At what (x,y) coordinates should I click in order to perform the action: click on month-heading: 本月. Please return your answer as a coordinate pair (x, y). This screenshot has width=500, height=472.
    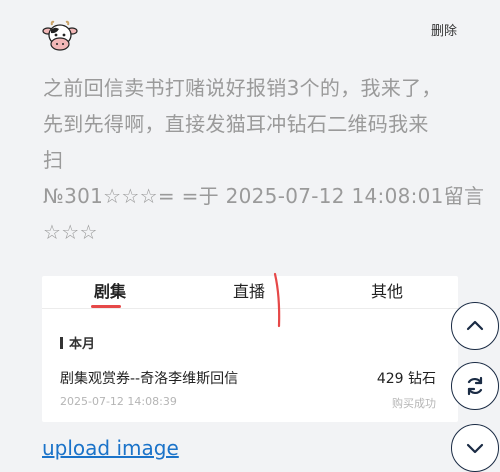
    Looking at the image, I should click on (77, 342).